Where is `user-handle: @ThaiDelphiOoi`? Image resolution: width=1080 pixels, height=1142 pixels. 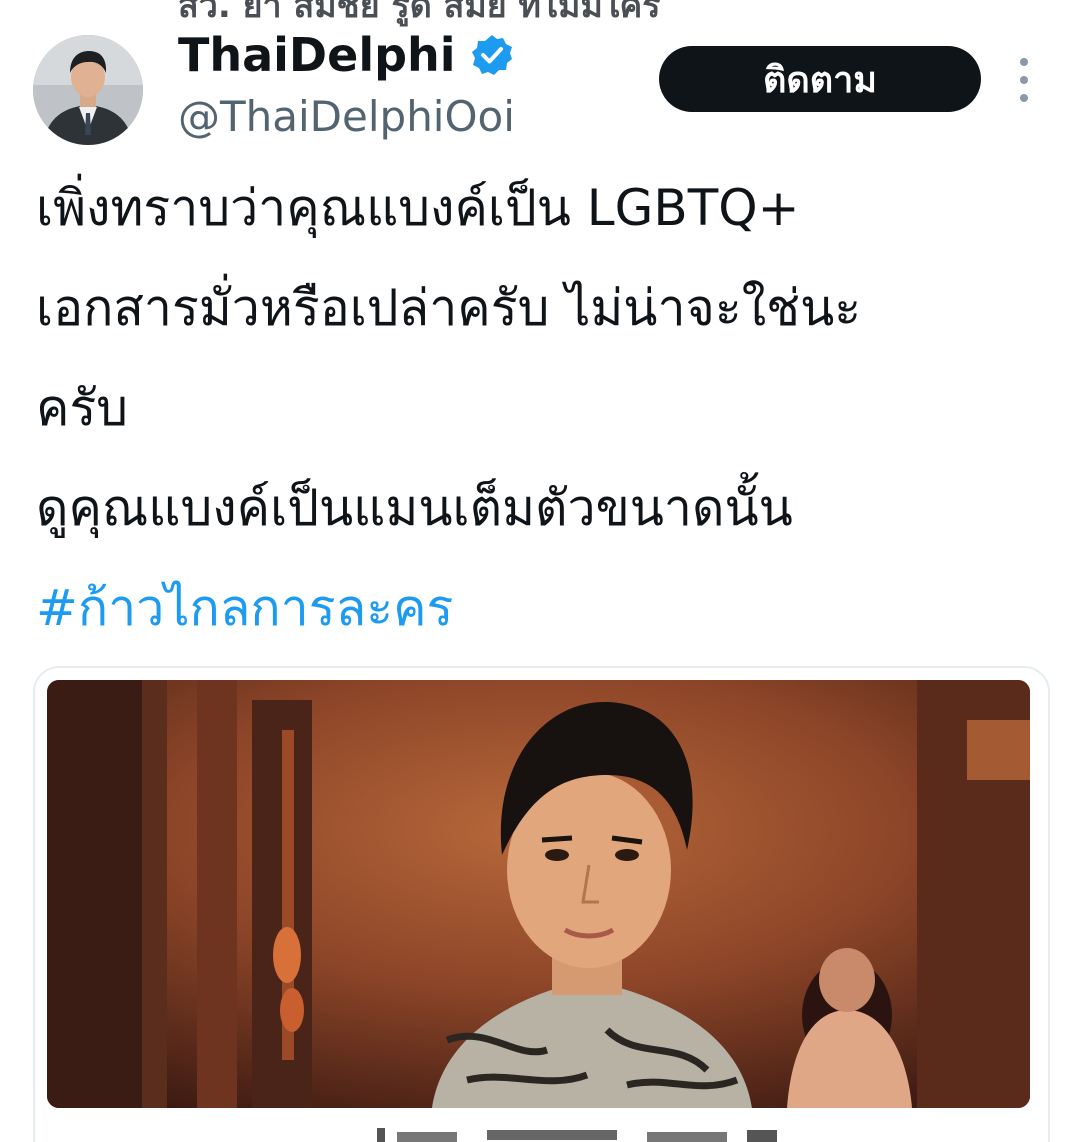 user-handle: @ThaiDelphiOoi is located at coordinates (346, 116).